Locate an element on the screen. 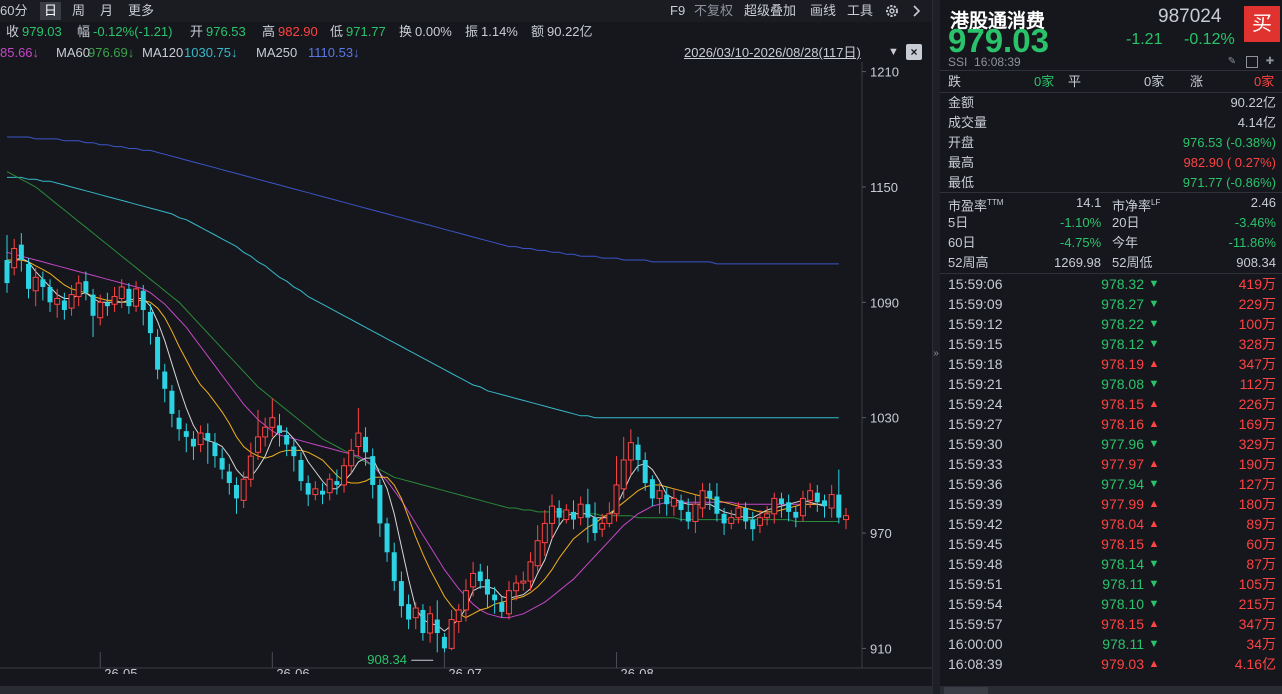 Image resolution: width=1282 pixels, height=694 pixels. perf-ytd-value: -11.86% is located at coordinates (1252, 242).